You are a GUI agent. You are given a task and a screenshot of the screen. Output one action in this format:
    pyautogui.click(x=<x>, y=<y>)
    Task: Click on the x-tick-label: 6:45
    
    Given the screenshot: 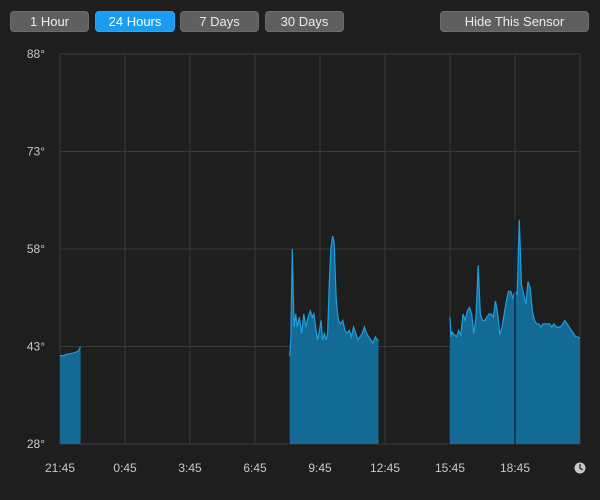 What is the action you would take?
    pyautogui.click(x=255, y=468)
    